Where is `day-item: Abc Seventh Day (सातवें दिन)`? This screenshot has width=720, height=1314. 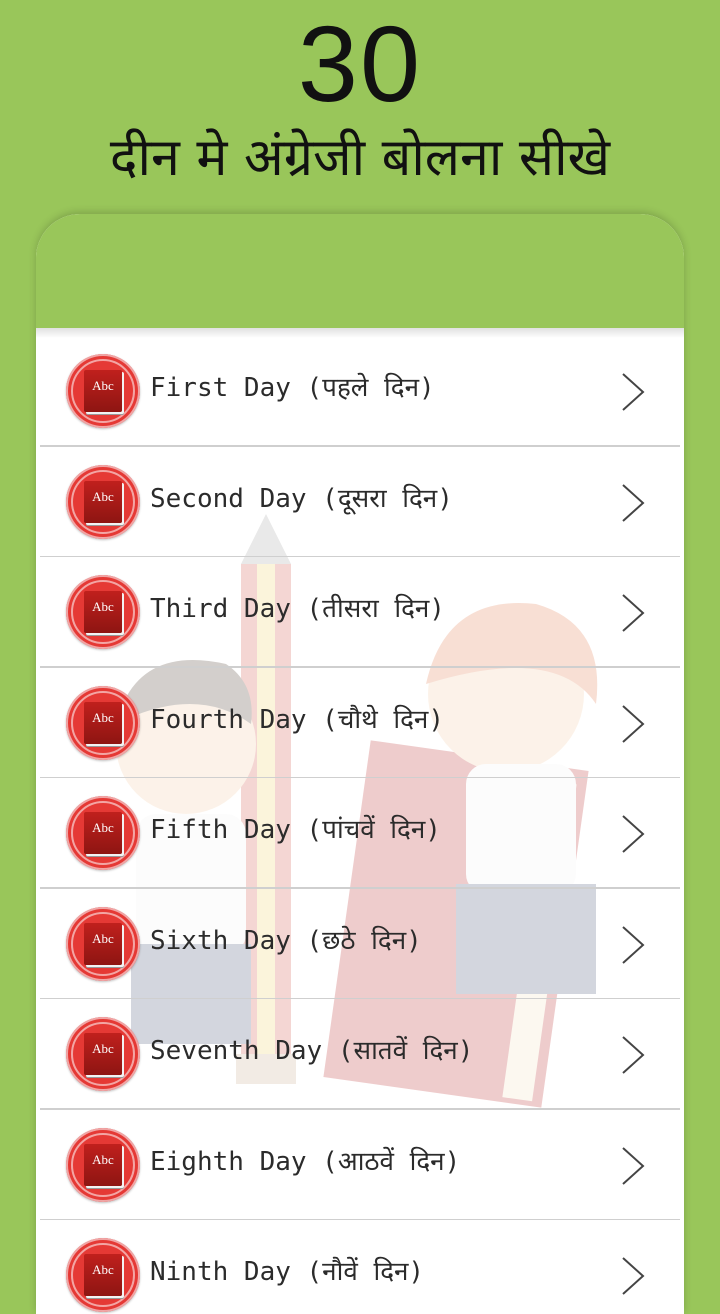 day-item: Abc Seventh Day (सातवें दिन) is located at coordinates (360, 1054).